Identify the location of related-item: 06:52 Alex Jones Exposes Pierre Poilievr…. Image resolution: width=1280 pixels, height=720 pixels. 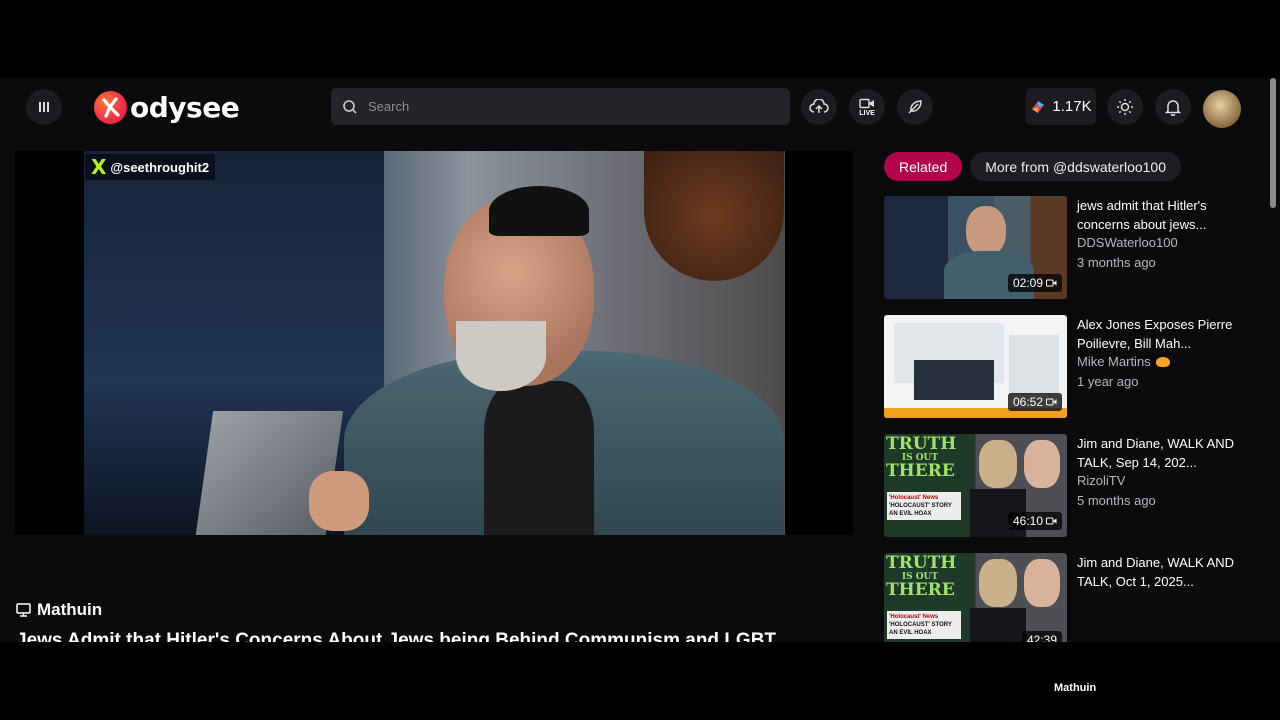
(1064, 367).